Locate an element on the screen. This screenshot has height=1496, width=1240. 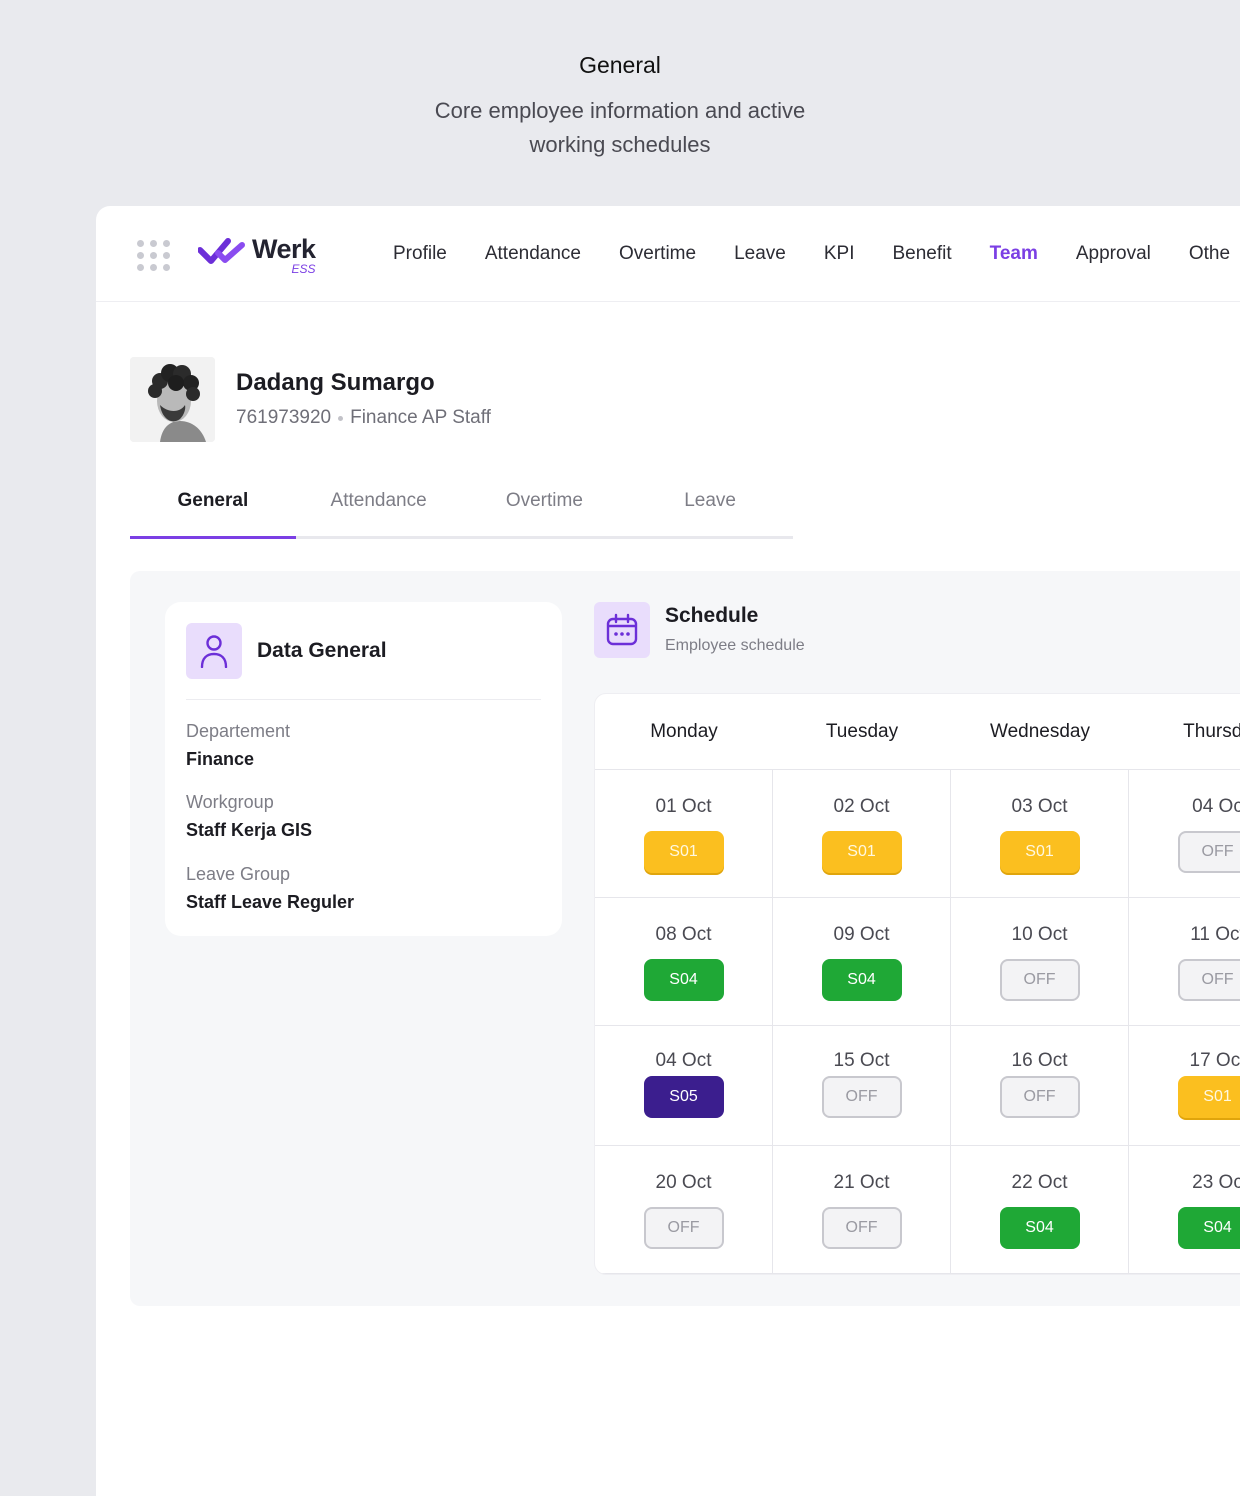
nav-item-benefit: Benefit is located at coordinates (921, 254).